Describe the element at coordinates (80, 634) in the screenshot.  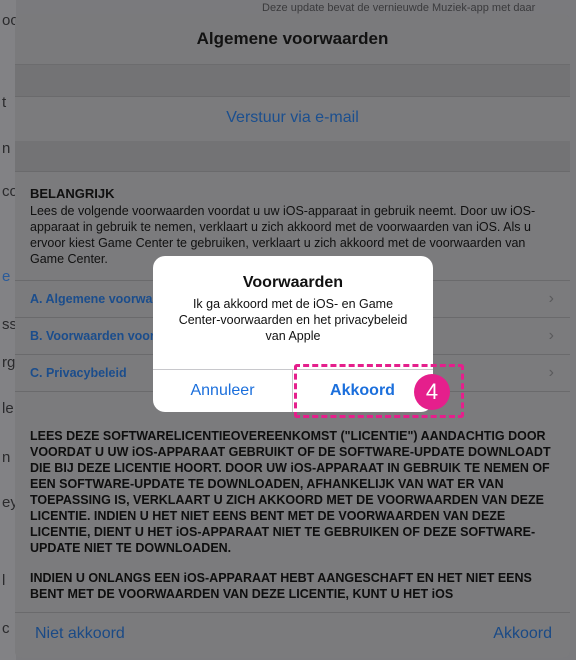
I see `disagree-button: Niet akkoord` at that location.